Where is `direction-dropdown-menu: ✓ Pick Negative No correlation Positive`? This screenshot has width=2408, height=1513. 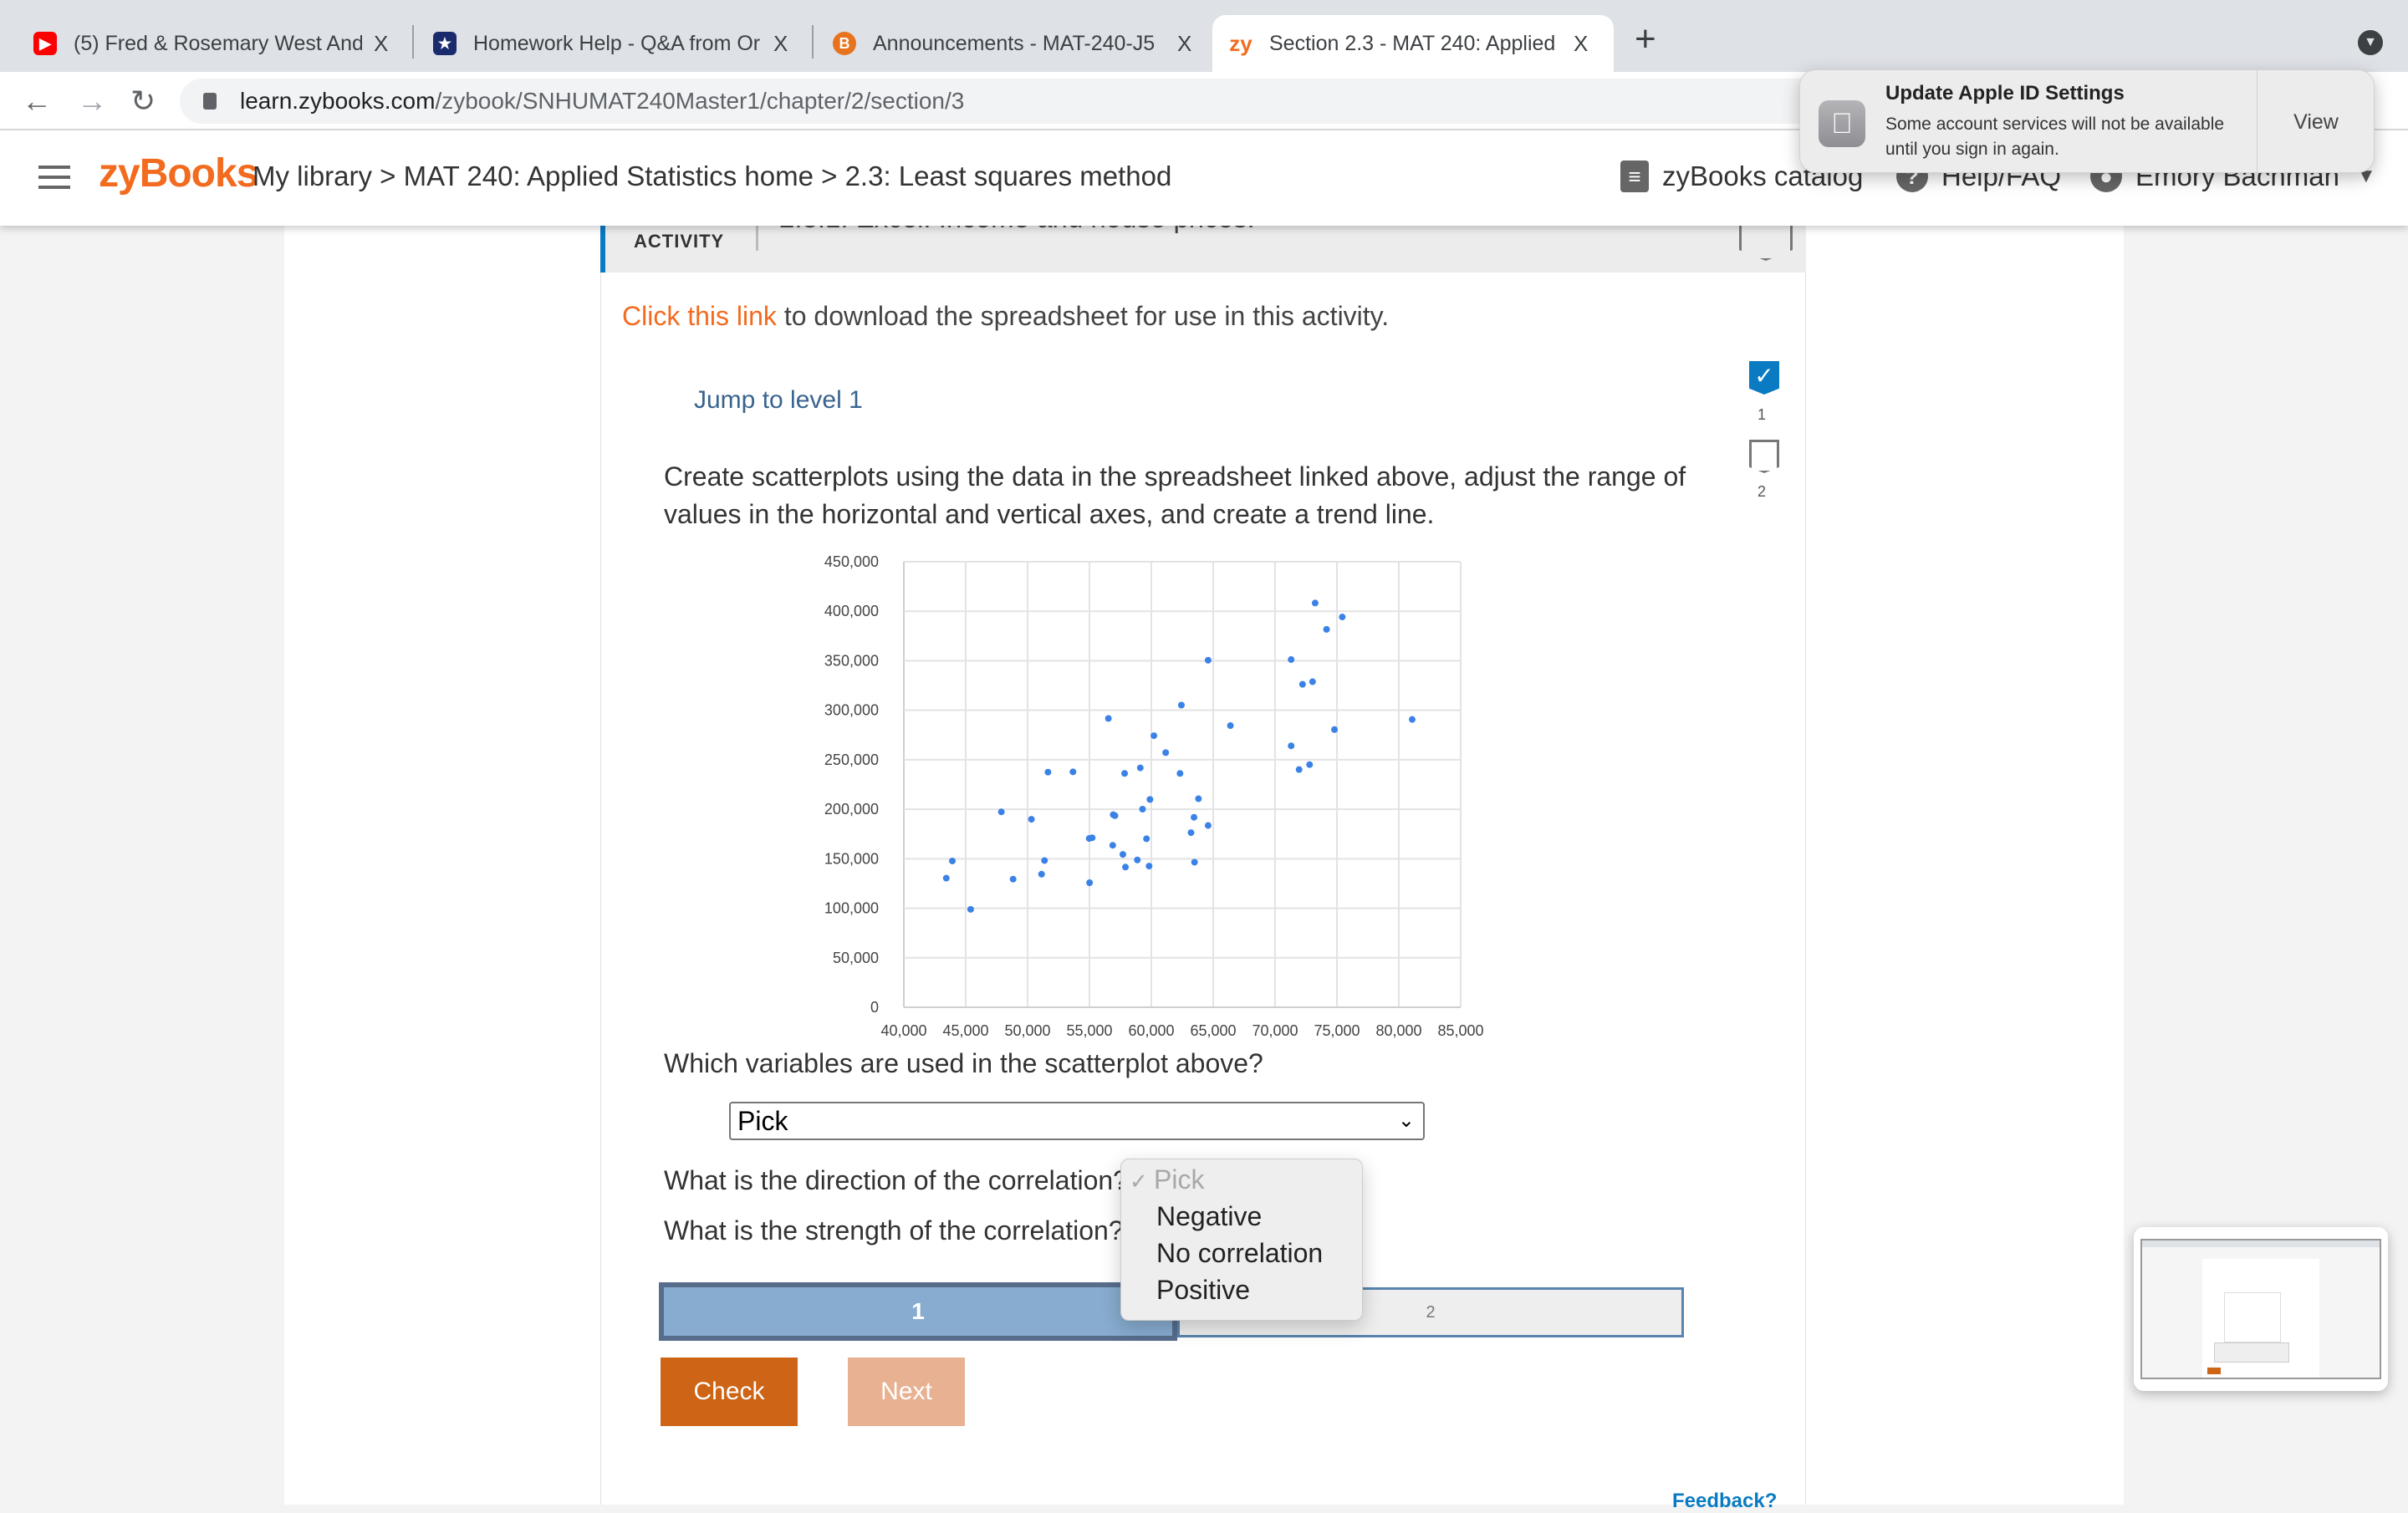 direction-dropdown-menu: ✓ Pick Negative No correlation Positive is located at coordinates (1241, 1240).